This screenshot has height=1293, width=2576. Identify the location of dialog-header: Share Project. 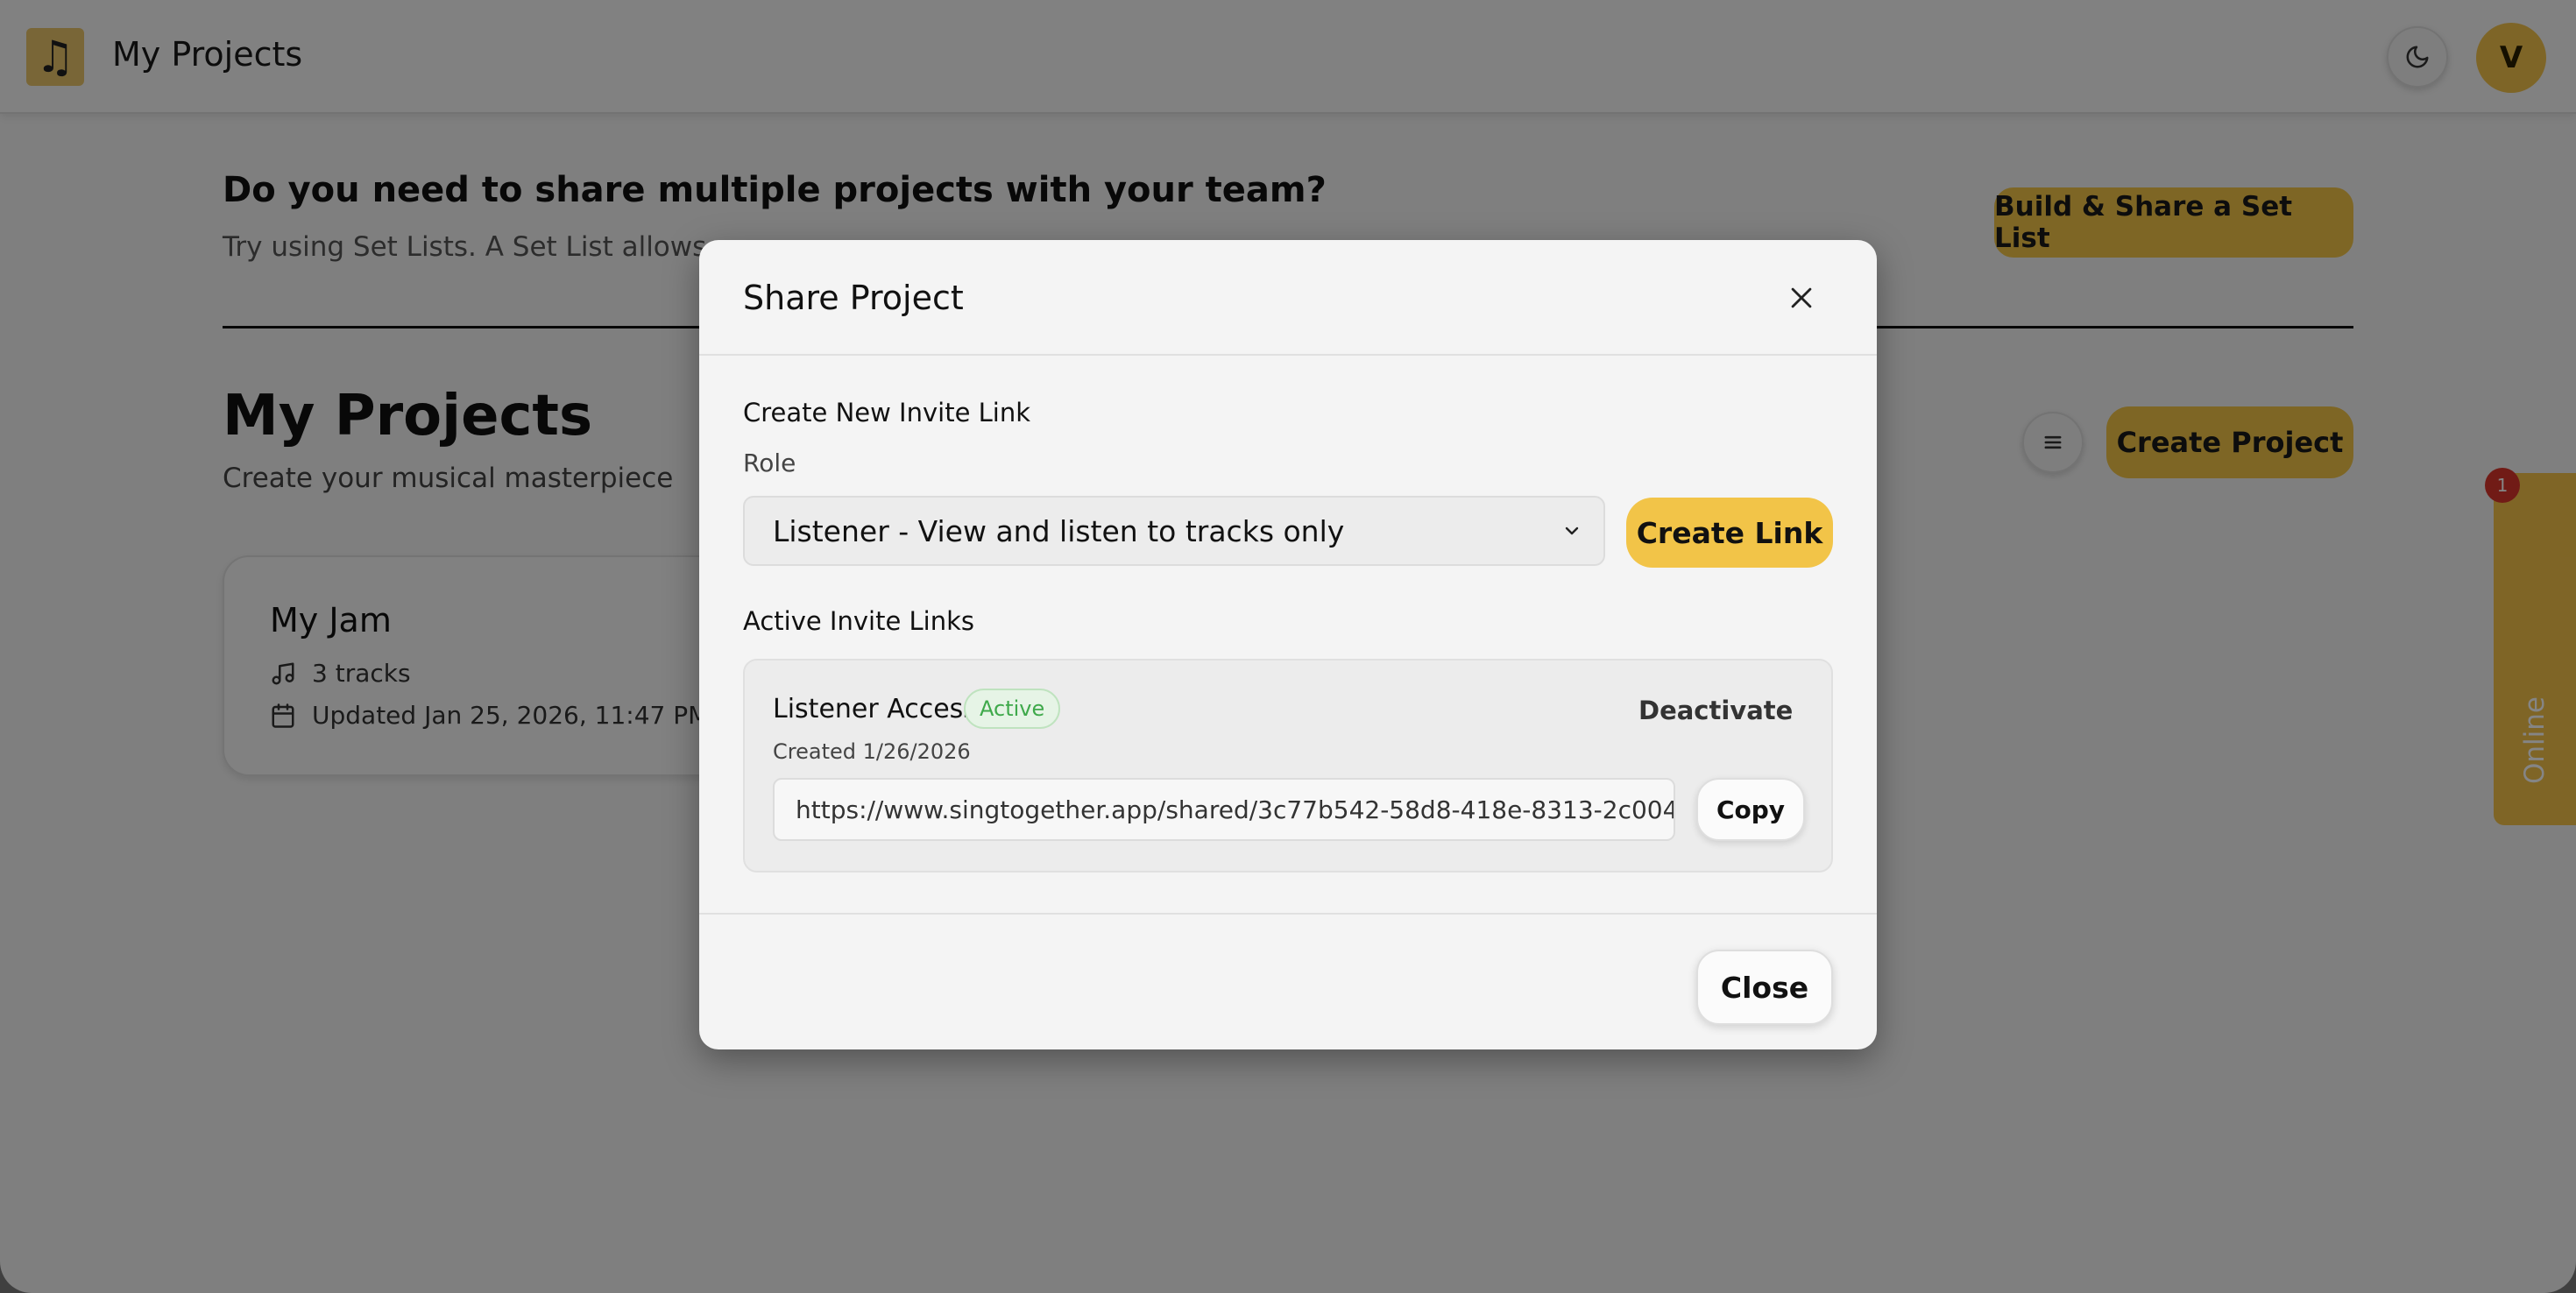
(1288, 298).